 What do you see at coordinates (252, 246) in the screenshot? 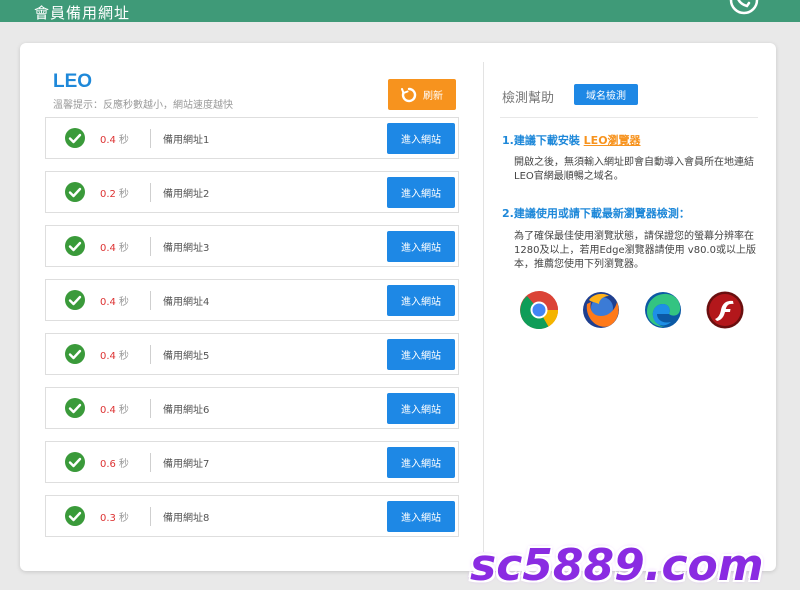
I see `site-row: 0.4 秒 備用網址3 進入網站` at bounding box center [252, 246].